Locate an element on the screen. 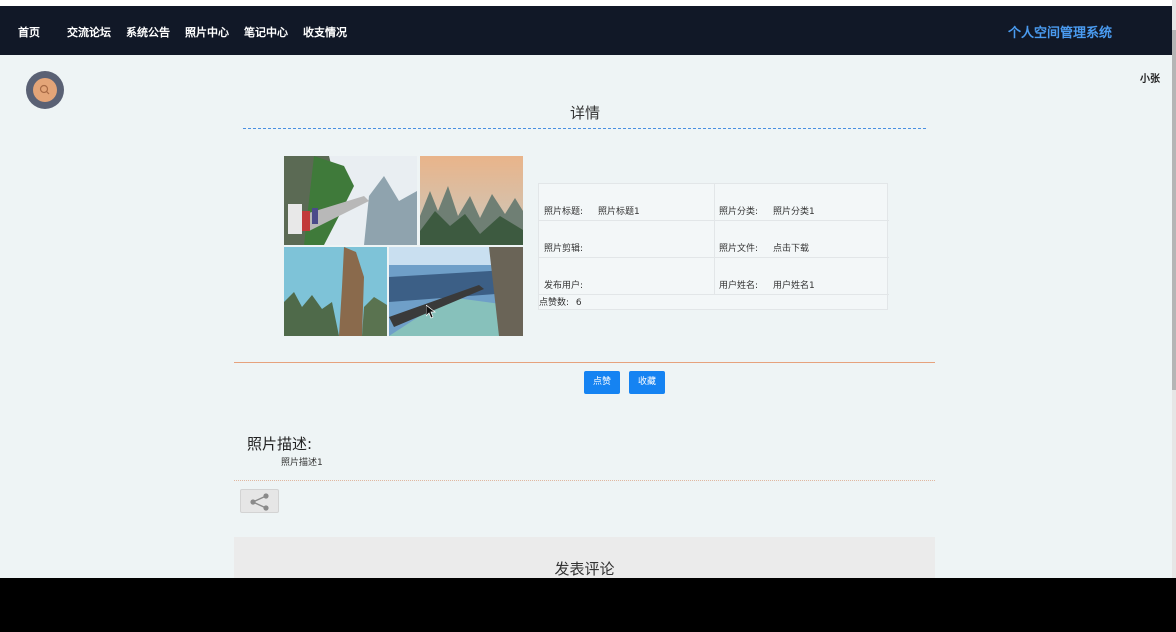  photo-title-value: 照片标题1 is located at coordinates (619, 212).